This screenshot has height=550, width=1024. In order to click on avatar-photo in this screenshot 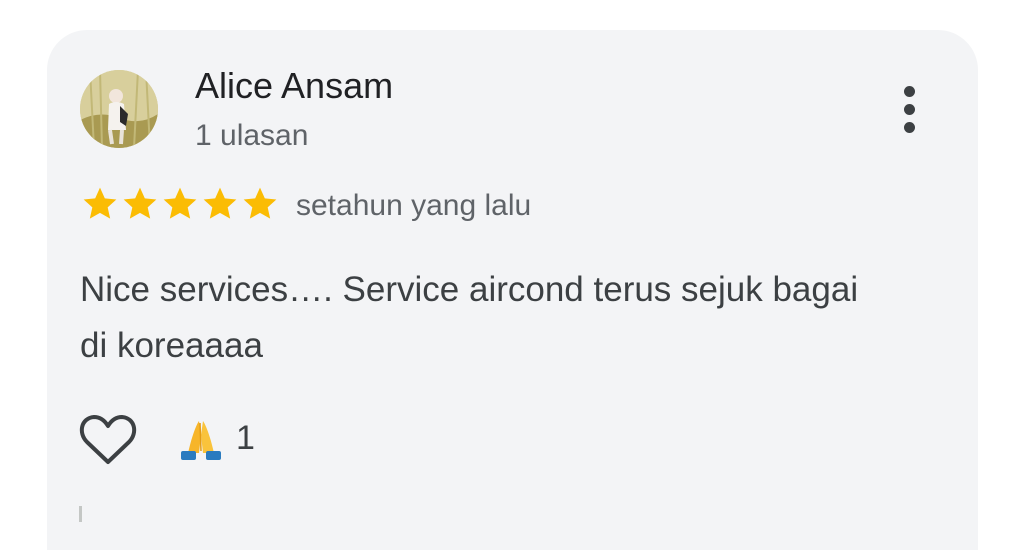, I will do `click(119, 109)`.